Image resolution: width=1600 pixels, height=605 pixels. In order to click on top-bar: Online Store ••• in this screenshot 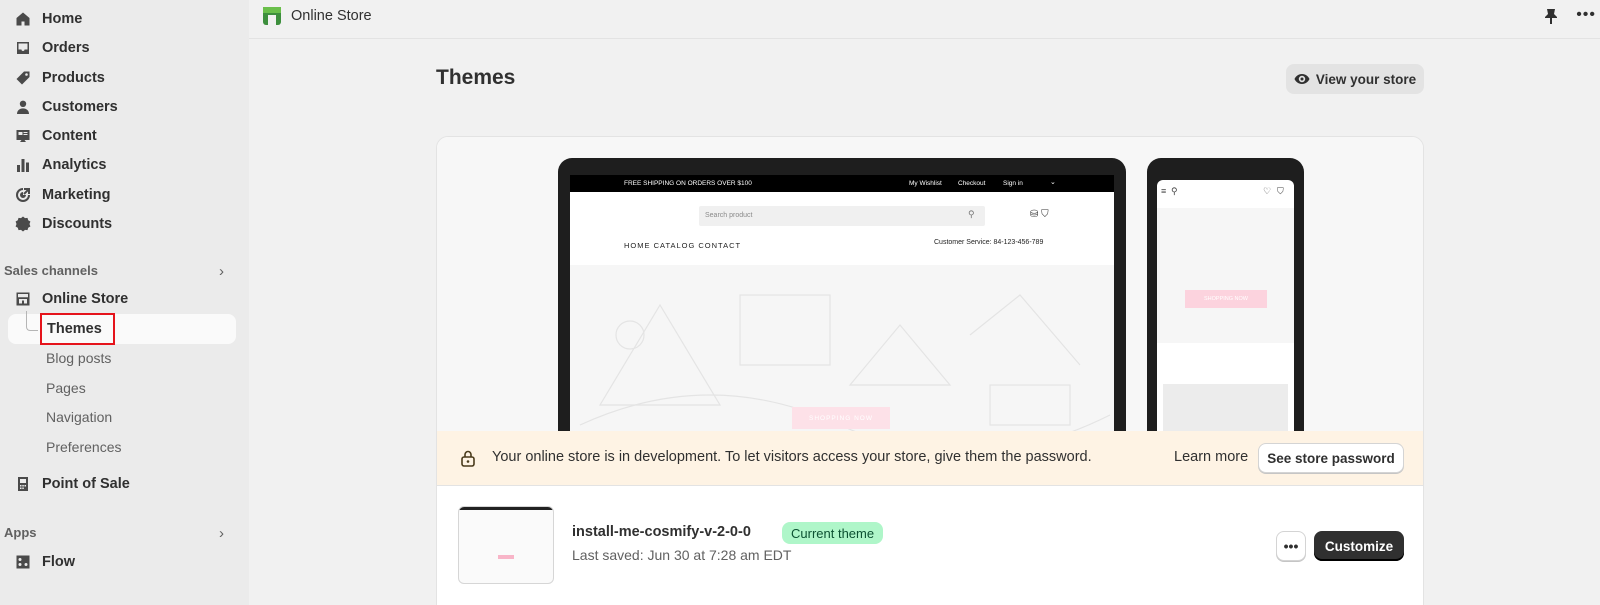, I will do `click(924, 19)`.